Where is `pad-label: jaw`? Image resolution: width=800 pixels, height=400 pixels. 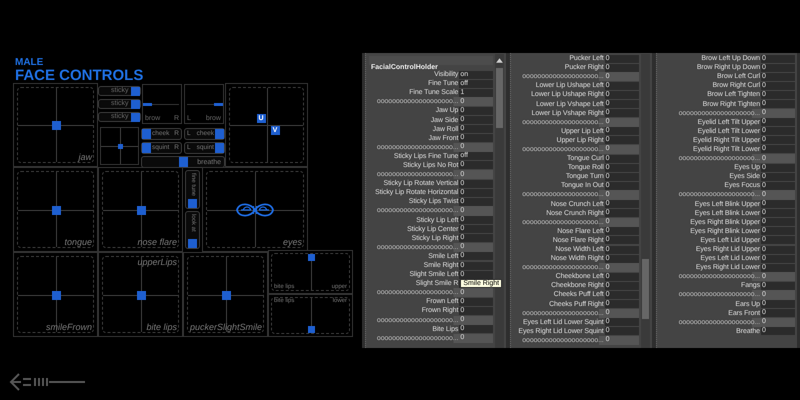 pad-label: jaw is located at coordinates (85, 157).